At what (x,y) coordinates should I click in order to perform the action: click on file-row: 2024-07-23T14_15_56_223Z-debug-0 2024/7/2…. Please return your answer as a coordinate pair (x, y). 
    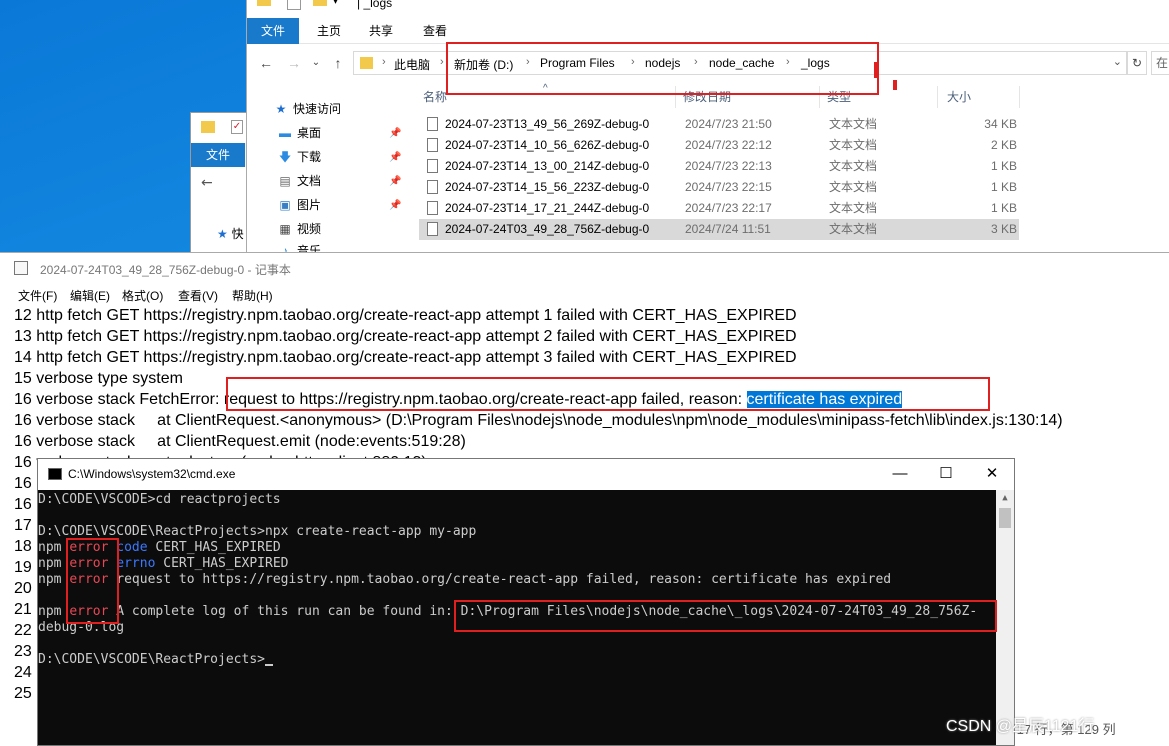
    Looking at the image, I should click on (719, 187).